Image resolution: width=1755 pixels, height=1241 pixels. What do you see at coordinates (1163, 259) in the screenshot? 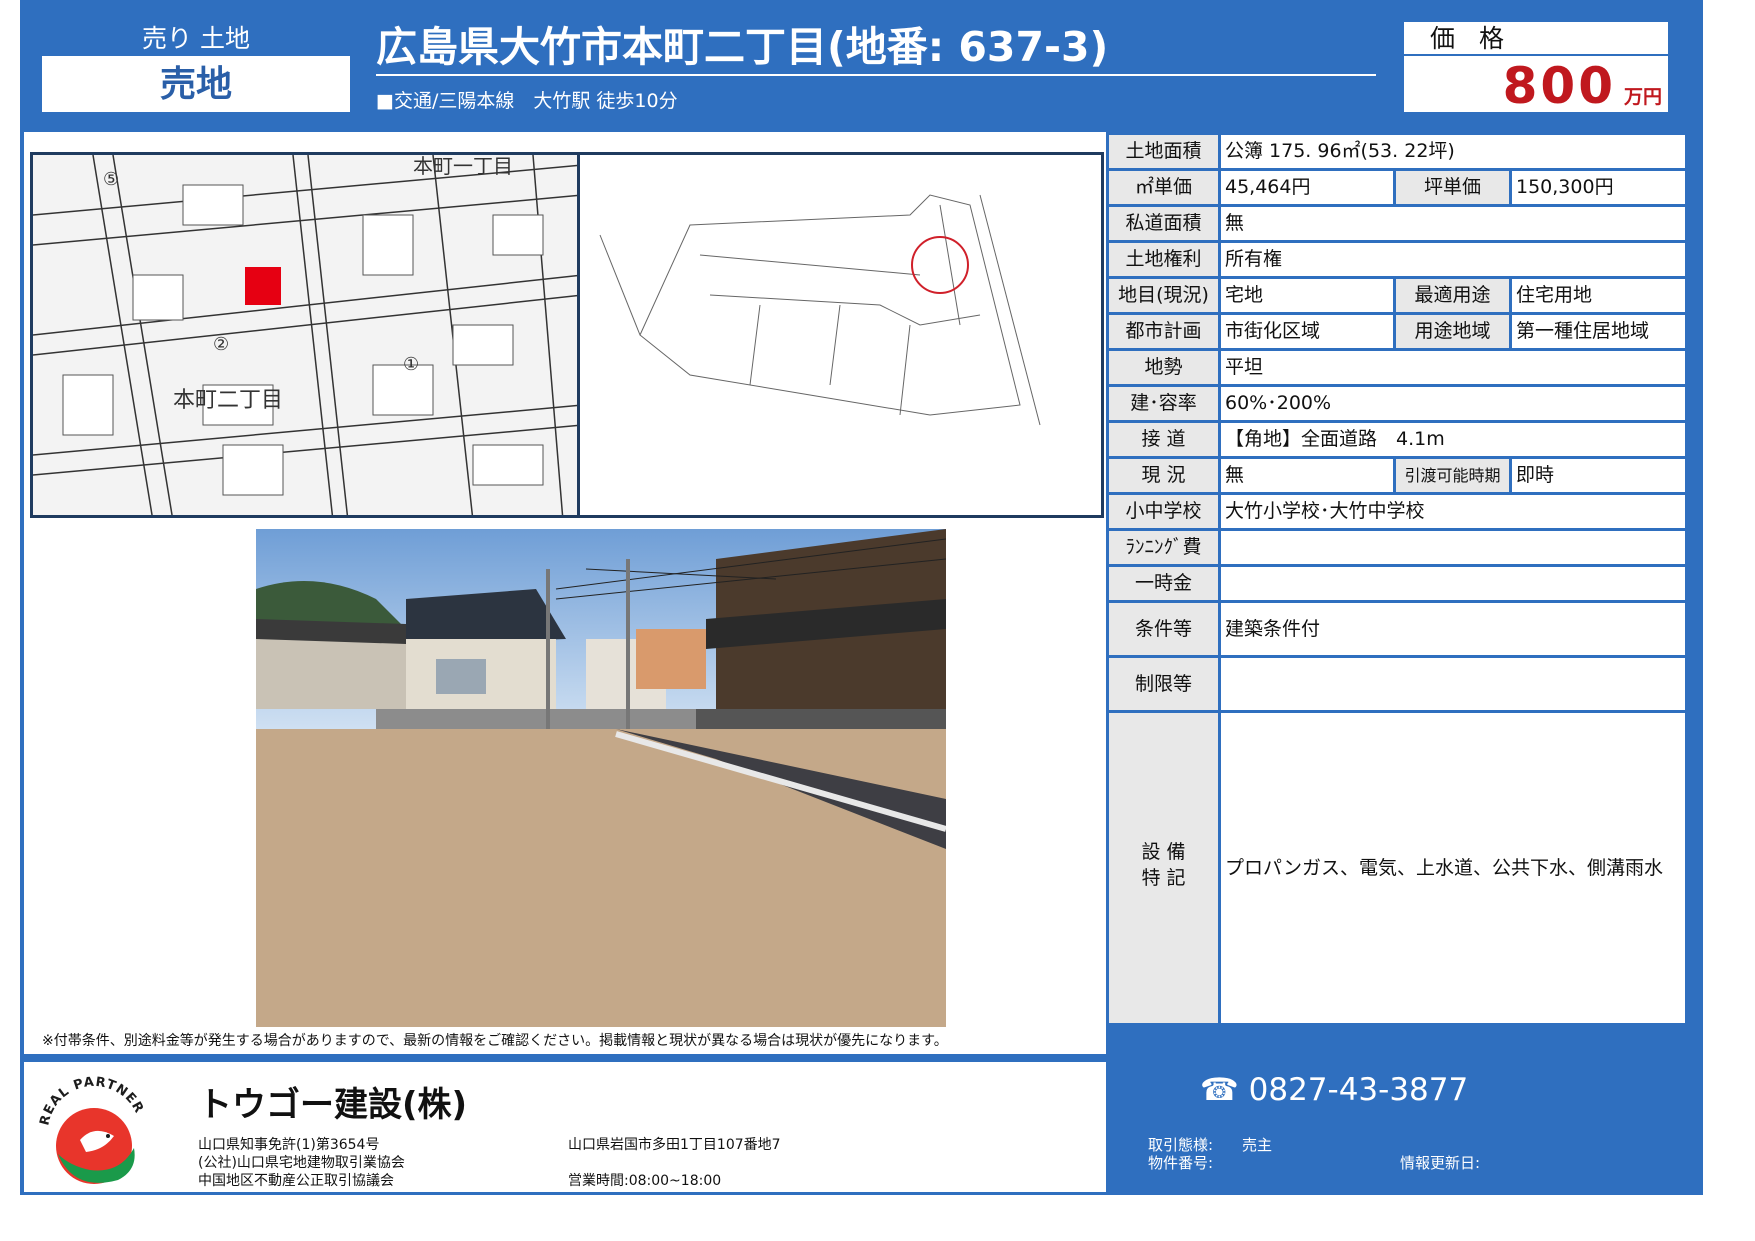
I see `land-right-label: 土地権利` at bounding box center [1163, 259].